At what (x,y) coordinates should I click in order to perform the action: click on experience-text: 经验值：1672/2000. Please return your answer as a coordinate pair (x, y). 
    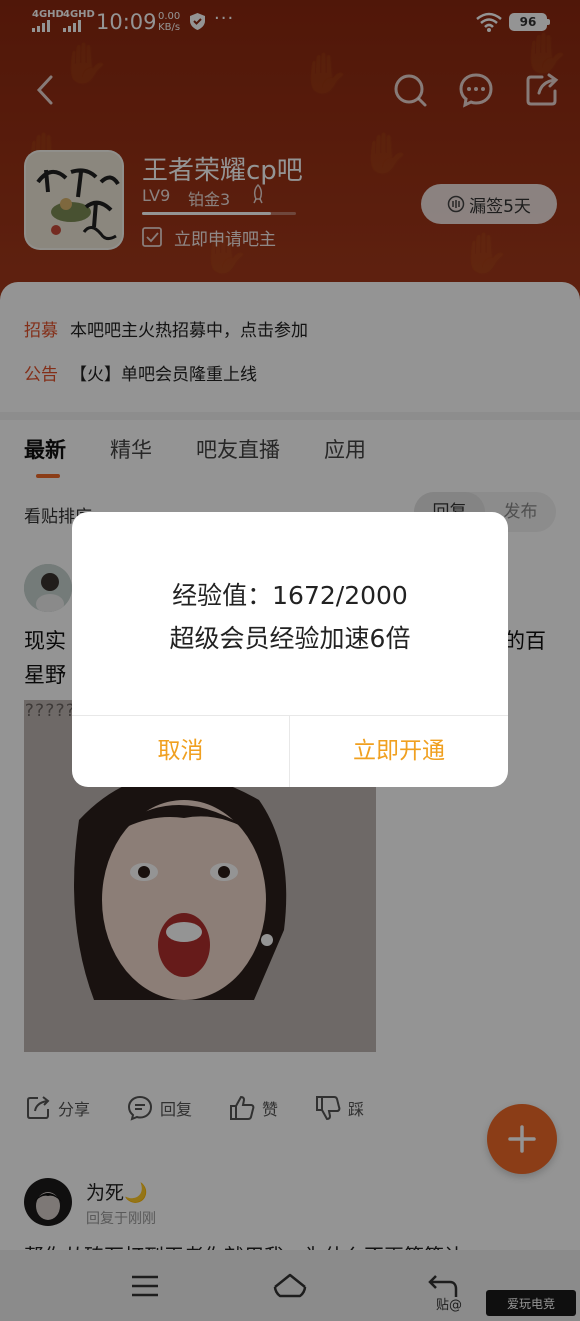
    Looking at the image, I should click on (290, 595).